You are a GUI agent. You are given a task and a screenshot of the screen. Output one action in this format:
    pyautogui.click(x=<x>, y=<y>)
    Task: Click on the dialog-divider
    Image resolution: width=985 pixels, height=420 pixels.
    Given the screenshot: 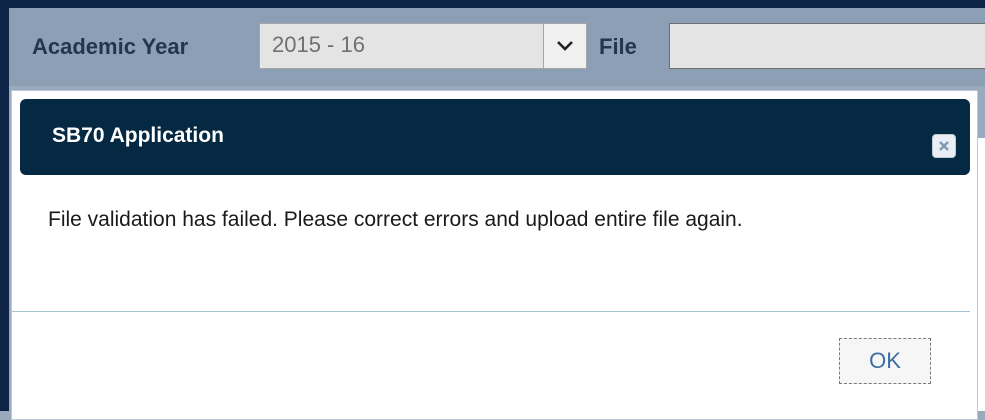 What is the action you would take?
    pyautogui.click(x=491, y=311)
    